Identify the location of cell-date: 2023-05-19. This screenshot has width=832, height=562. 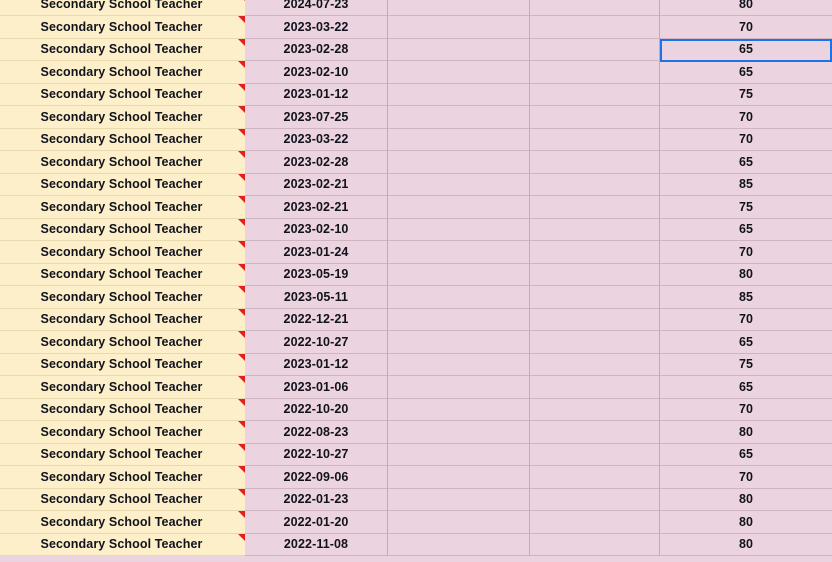
(316, 274).